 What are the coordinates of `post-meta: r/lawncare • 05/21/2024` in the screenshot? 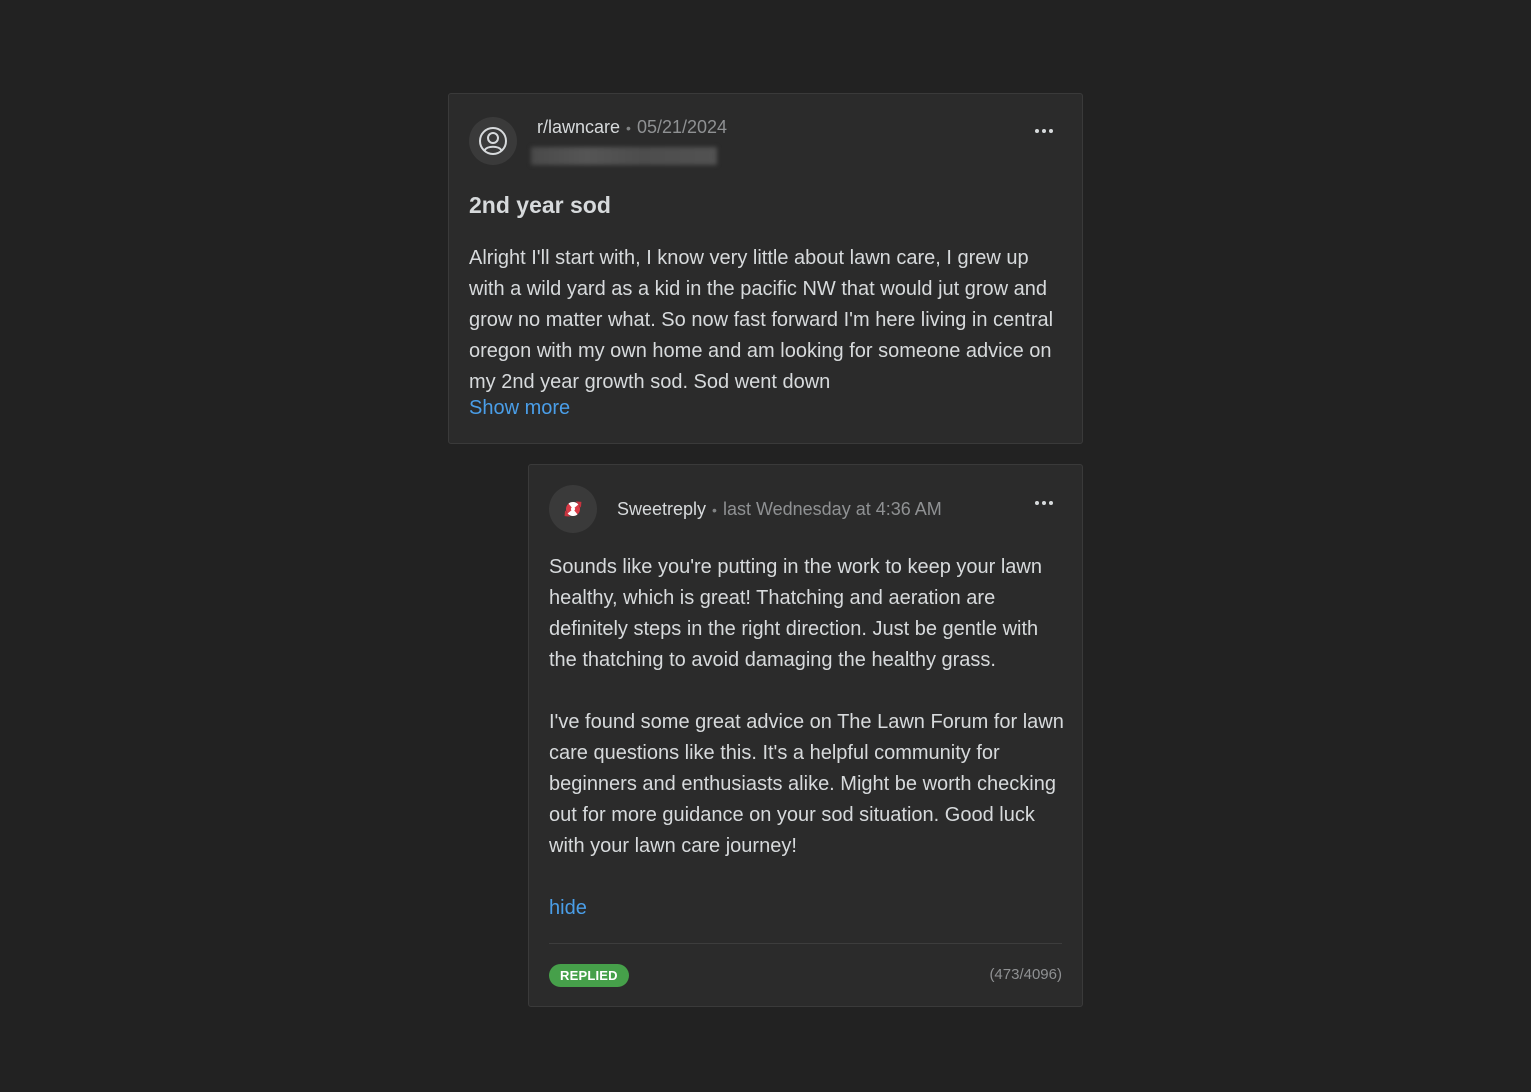 It's located at (632, 127).